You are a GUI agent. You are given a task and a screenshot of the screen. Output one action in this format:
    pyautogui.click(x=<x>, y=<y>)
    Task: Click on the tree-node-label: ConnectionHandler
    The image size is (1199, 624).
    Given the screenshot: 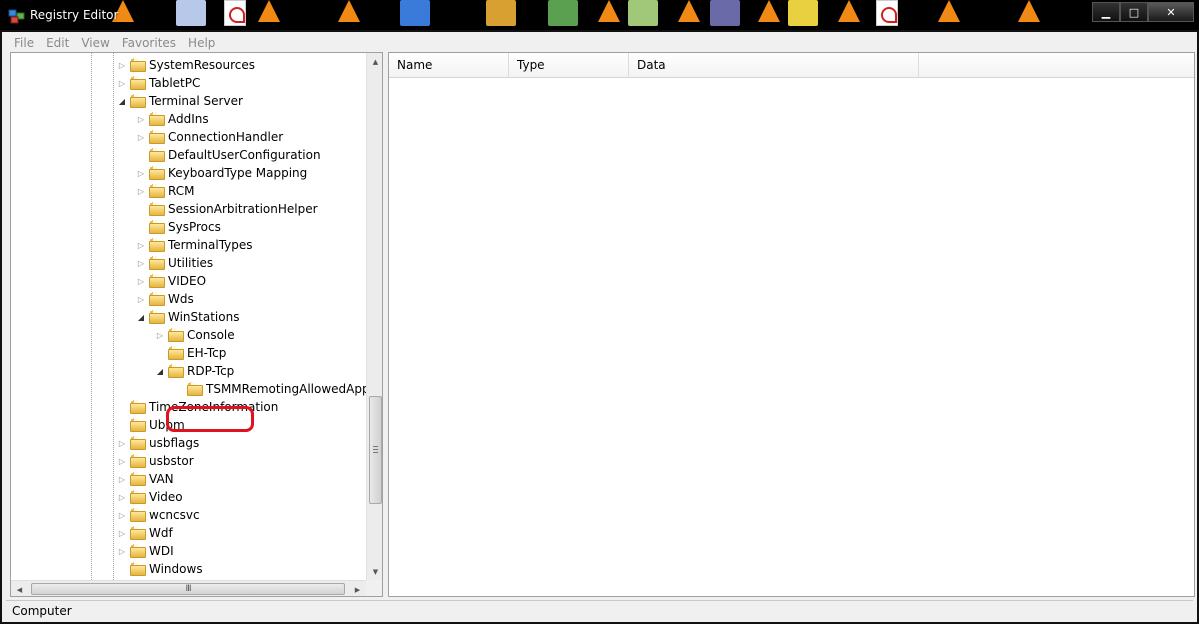 What is the action you would take?
    pyautogui.click(x=226, y=137)
    